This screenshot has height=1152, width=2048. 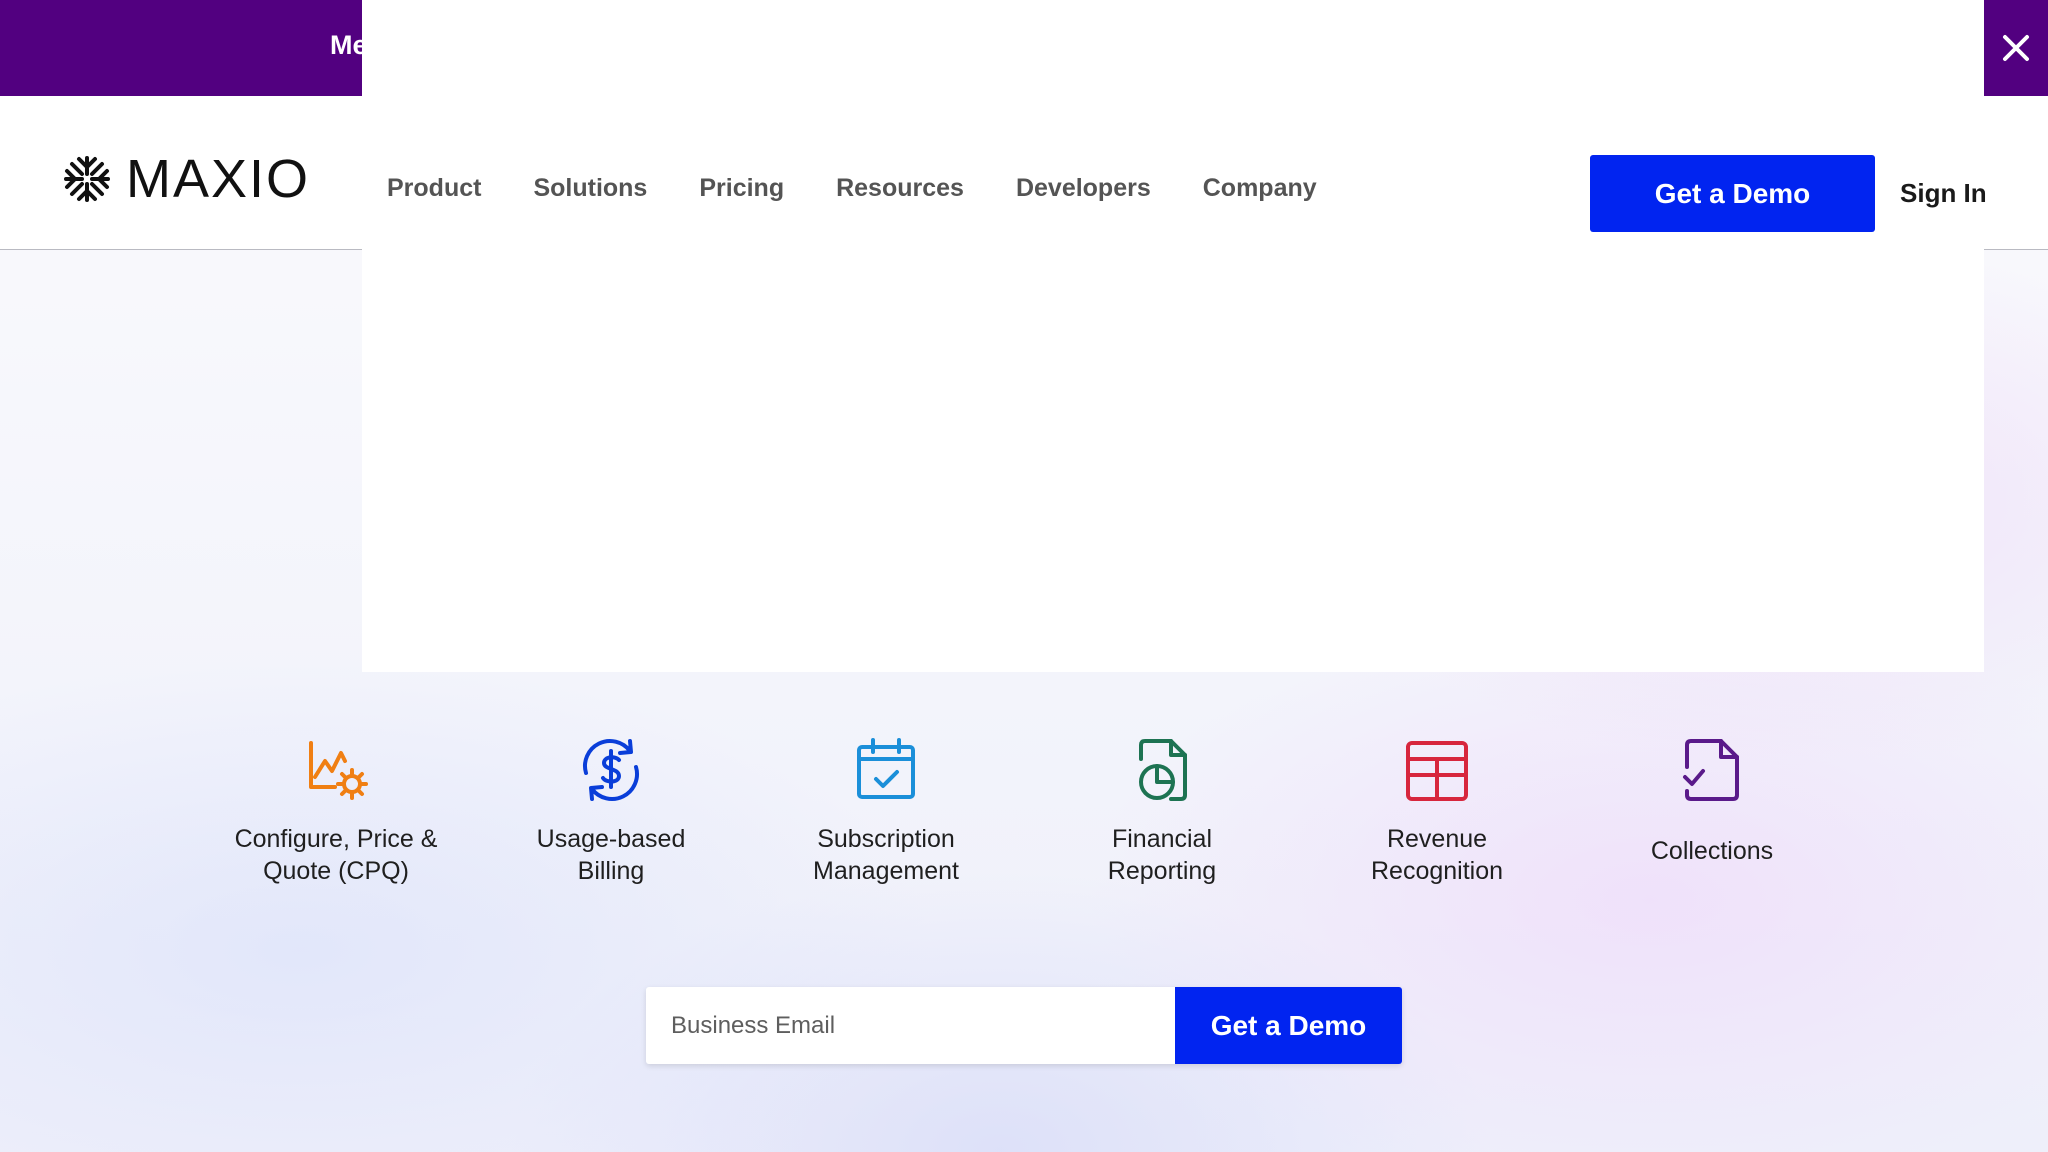 I want to click on demo-email-form: Get a Demo, so click(x=1024, y=1025).